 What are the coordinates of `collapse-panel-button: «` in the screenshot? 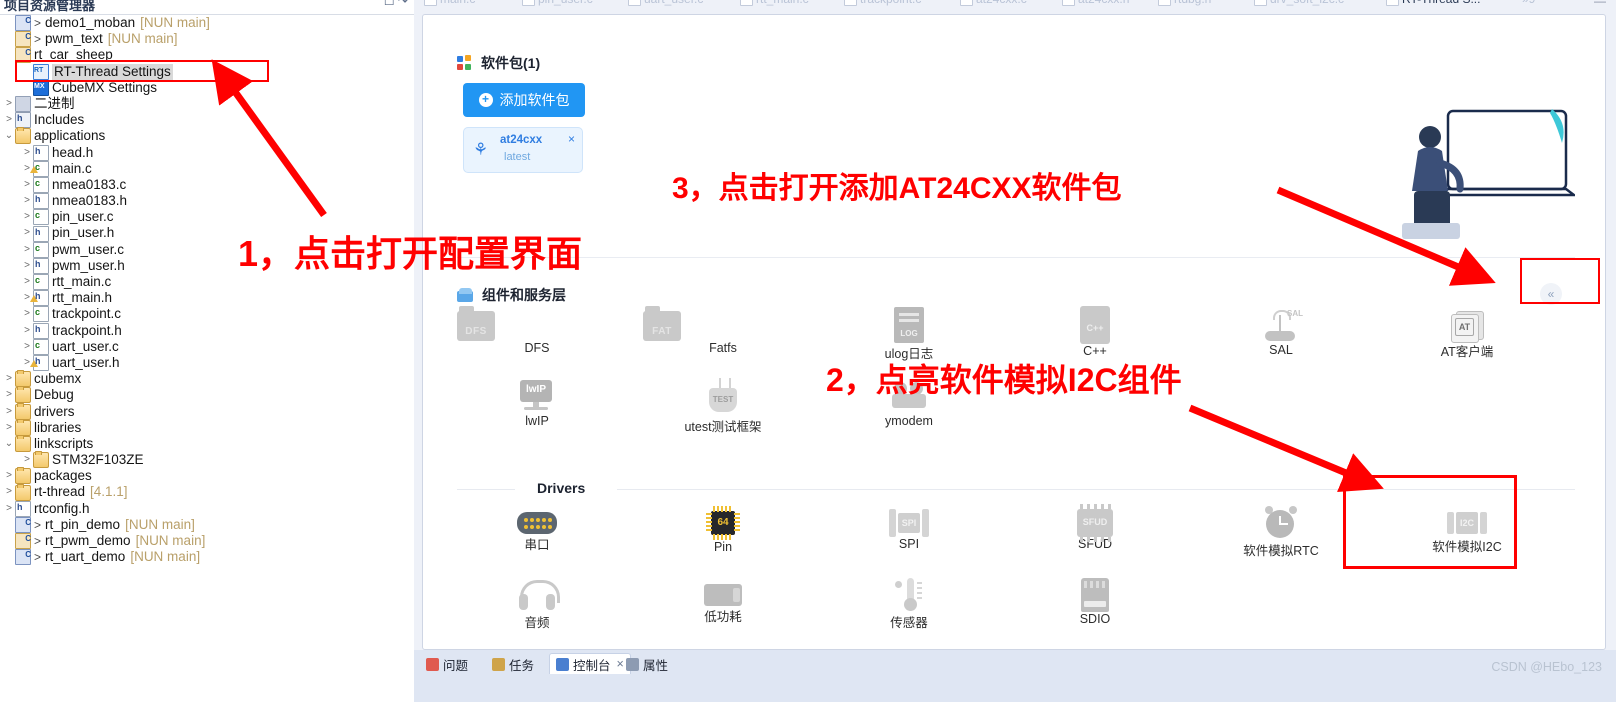 It's located at (1551, 294).